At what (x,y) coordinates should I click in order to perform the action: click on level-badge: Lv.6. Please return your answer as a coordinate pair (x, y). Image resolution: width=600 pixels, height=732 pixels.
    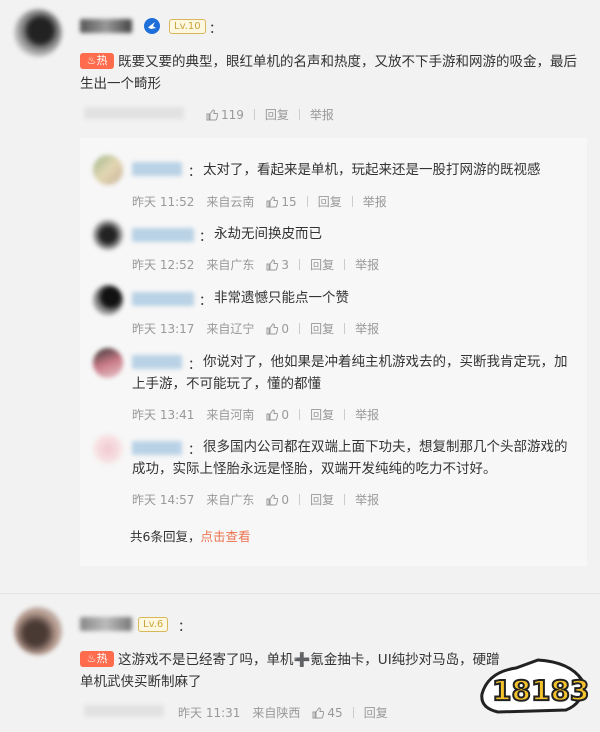
    Looking at the image, I should click on (153, 624).